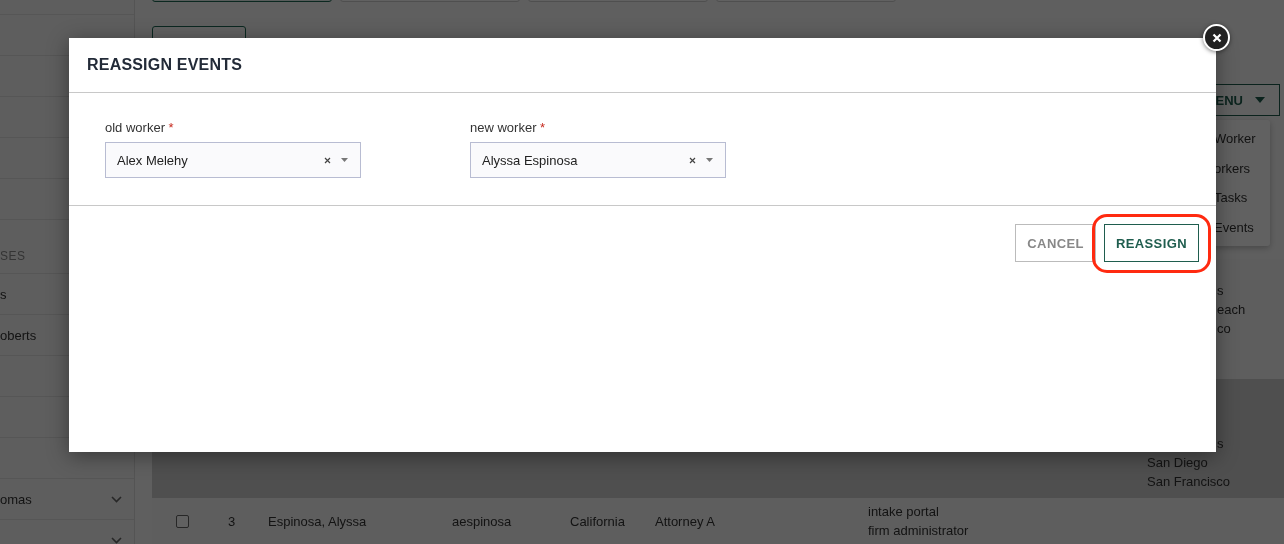 The image size is (1284, 544). I want to click on close-icon, so click(1216, 37).